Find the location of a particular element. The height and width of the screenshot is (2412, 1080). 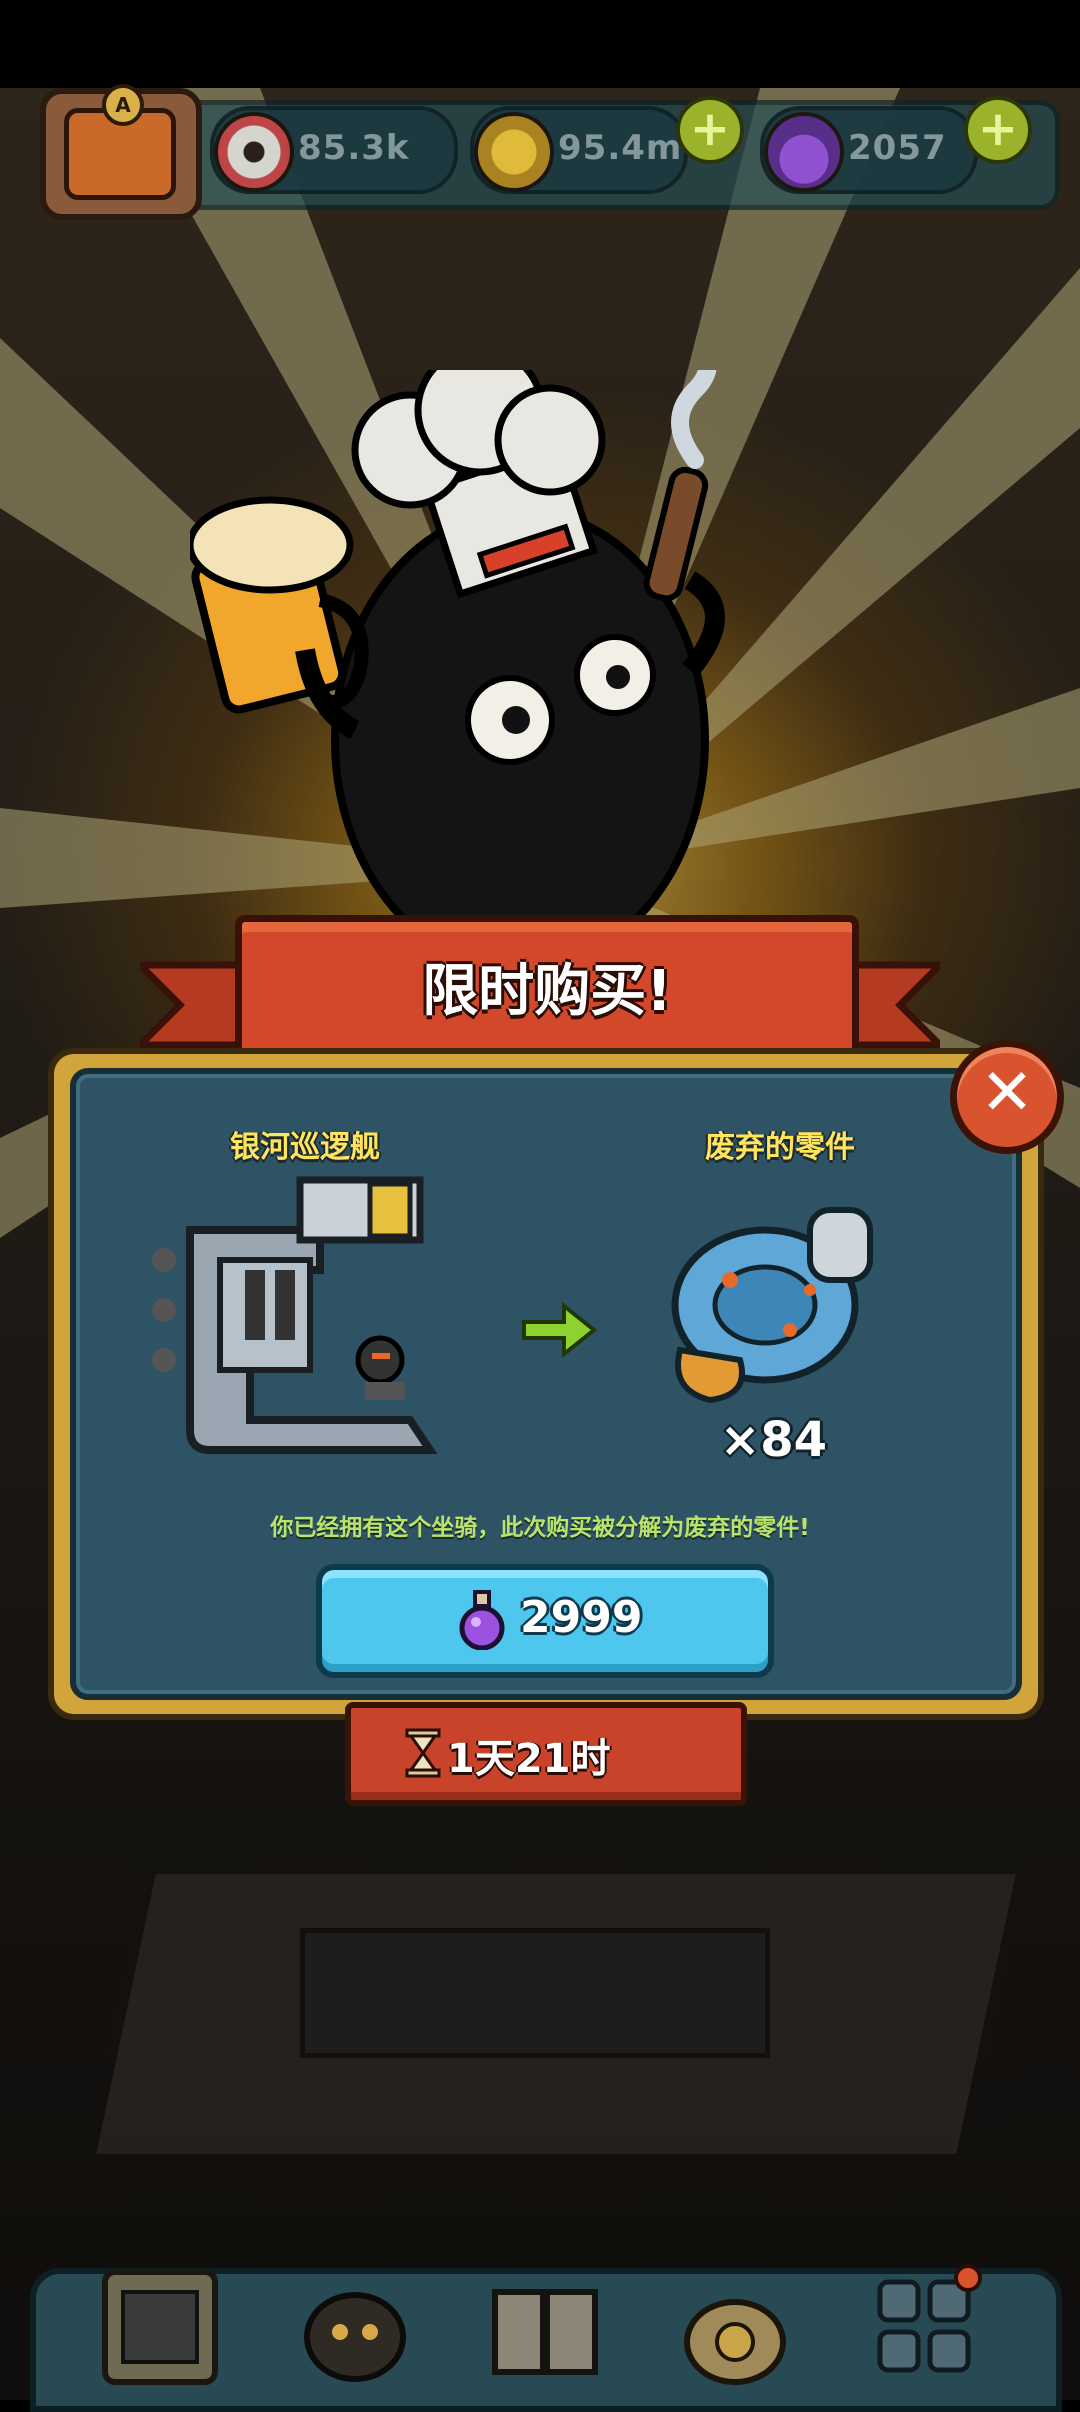

status-bar is located at coordinates (540, 44).